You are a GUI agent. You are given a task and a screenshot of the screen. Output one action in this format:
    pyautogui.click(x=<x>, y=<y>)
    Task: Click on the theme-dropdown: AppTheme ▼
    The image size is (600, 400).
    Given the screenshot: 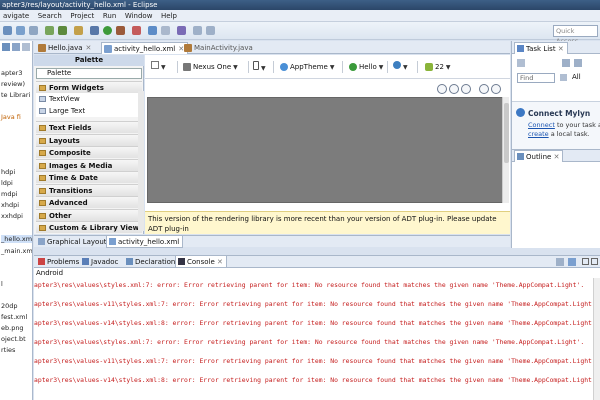 What is the action you would take?
    pyautogui.click(x=307, y=67)
    